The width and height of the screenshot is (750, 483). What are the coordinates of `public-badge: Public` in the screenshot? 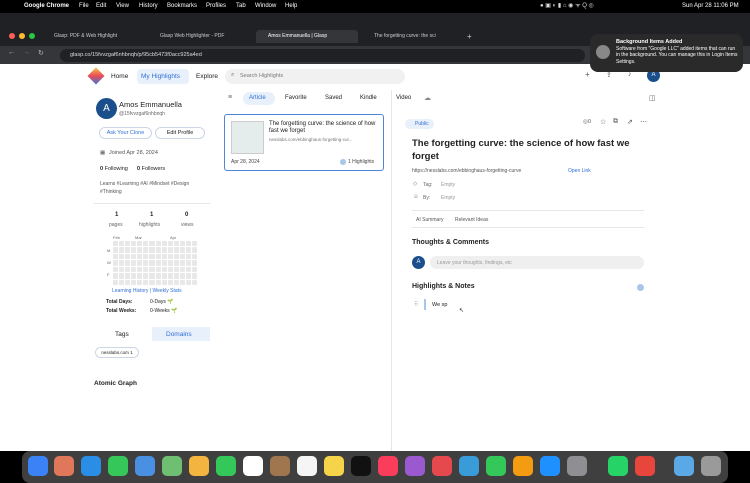 It's located at (419, 124).